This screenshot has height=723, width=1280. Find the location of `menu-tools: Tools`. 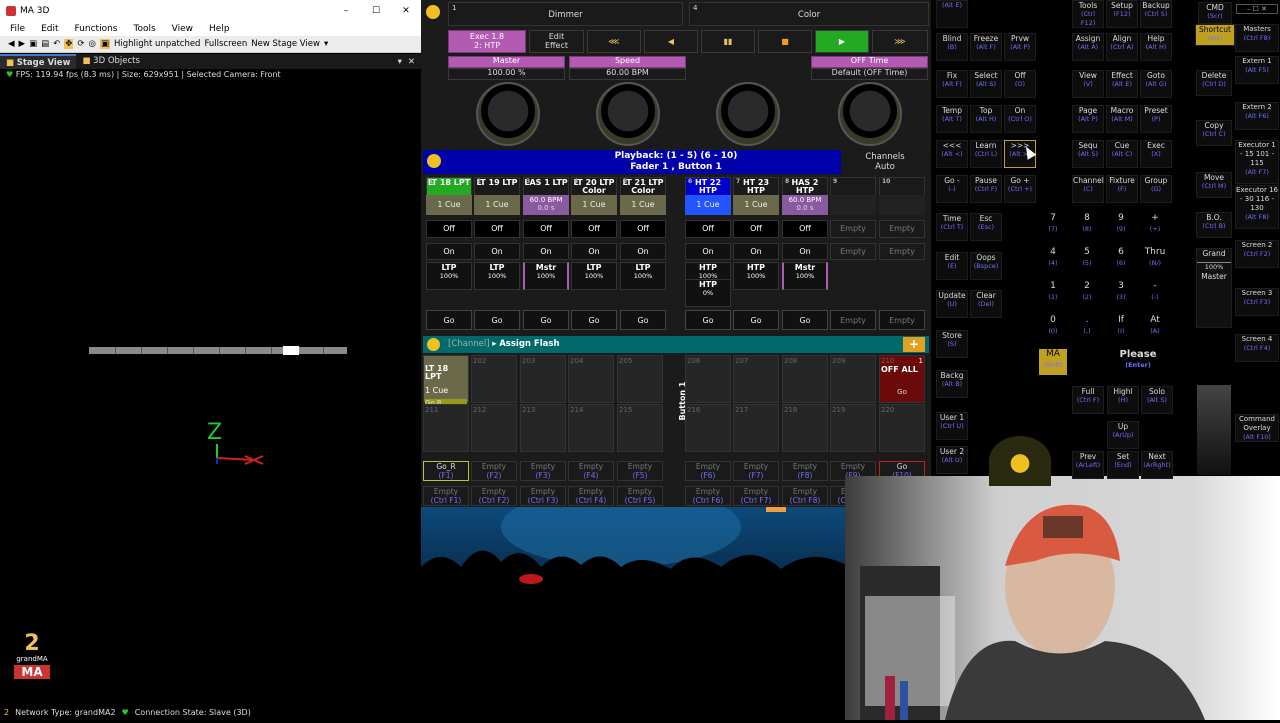

menu-tools: Tools is located at coordinates (144, 29).